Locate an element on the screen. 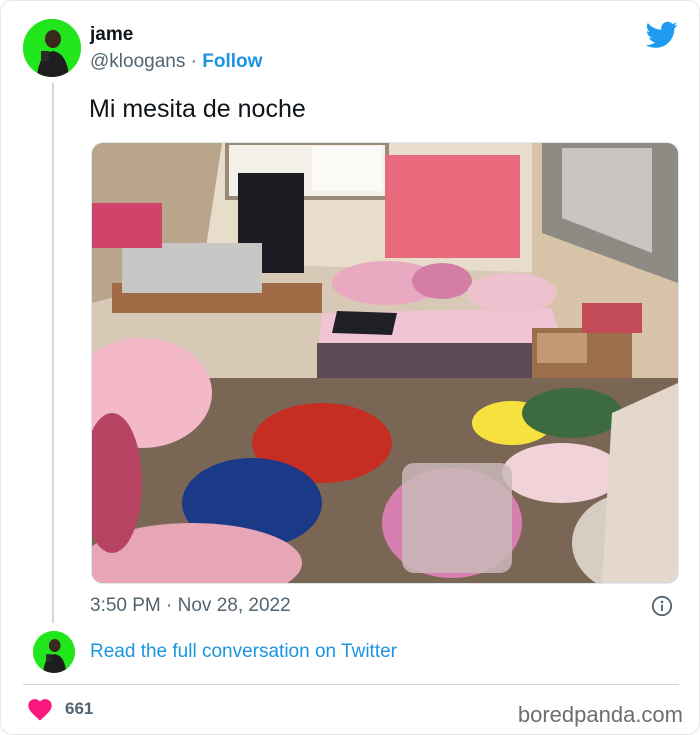  like-count: 661 is located at coordinates (79, 708).